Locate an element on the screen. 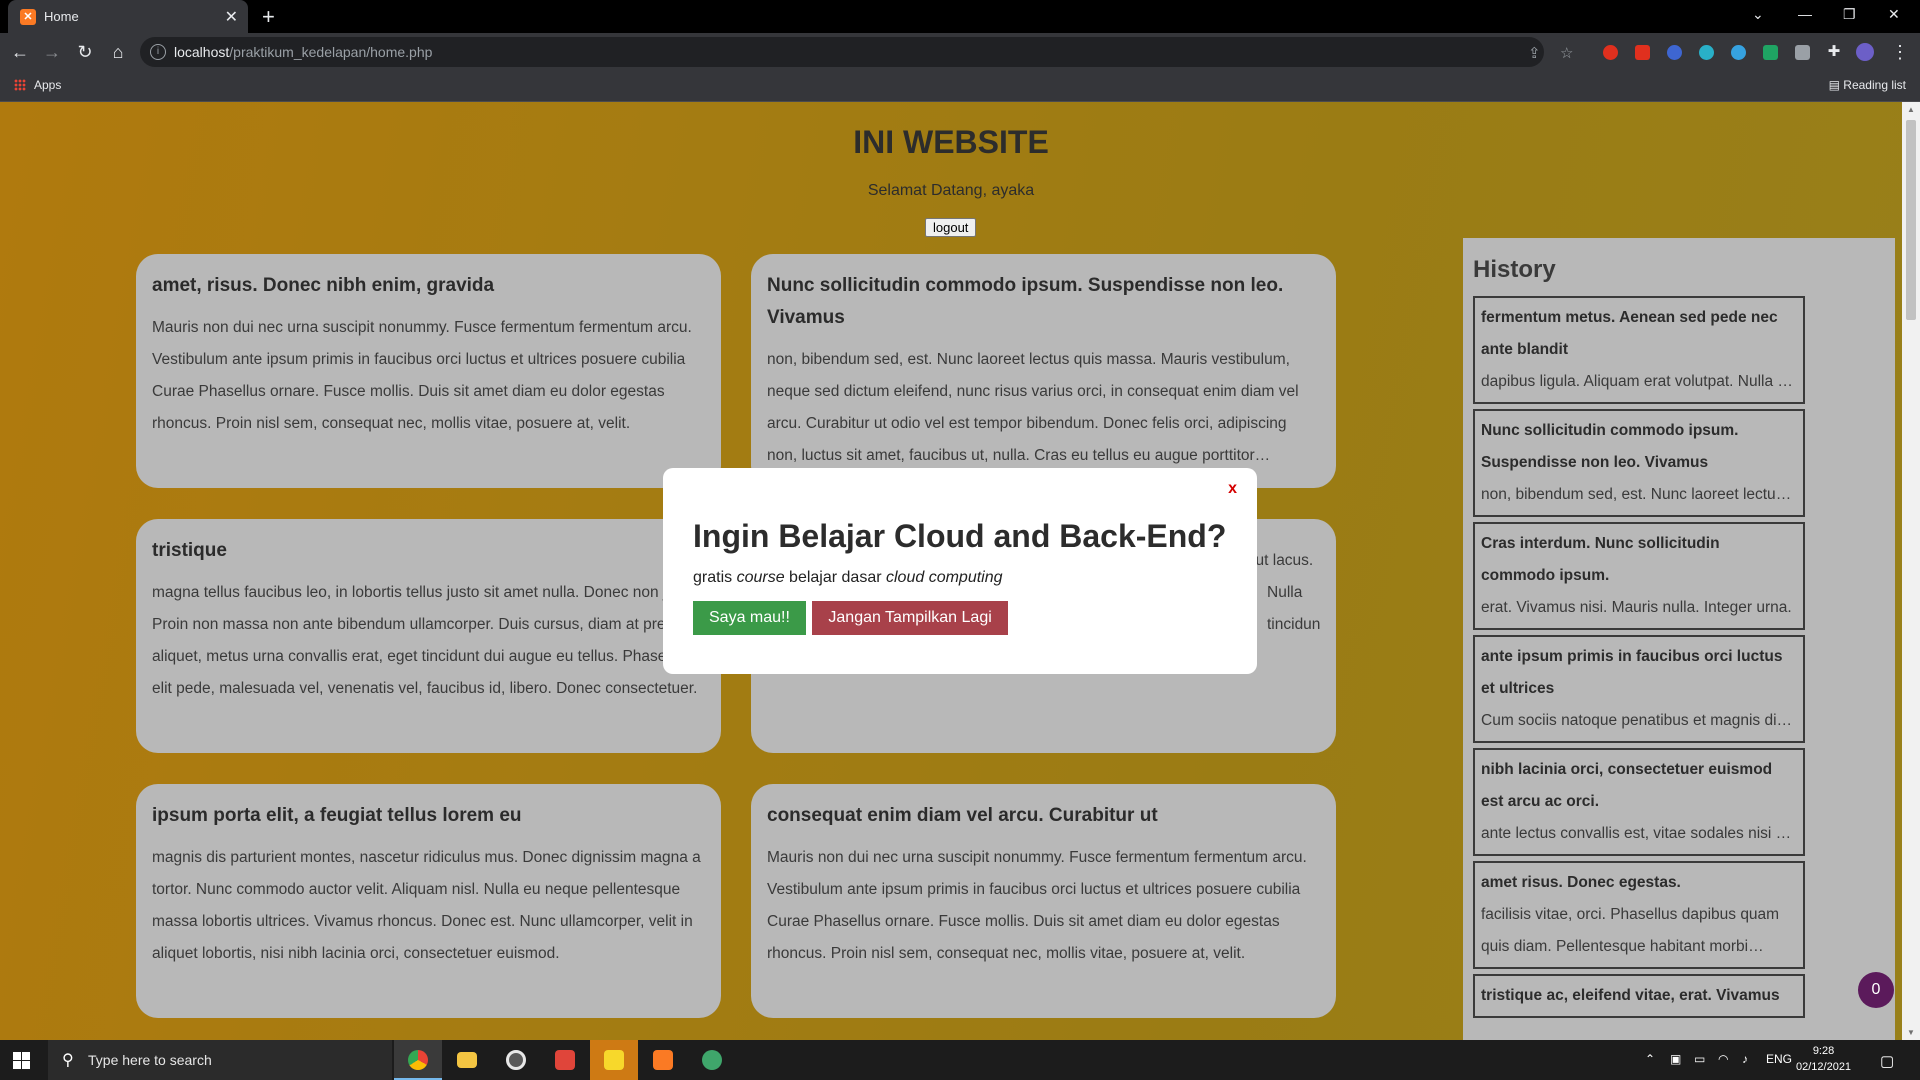 Image resolution: width=1920 pixels, height=1080 pixels. battery-icon: ▭ is located at coordinates (1699, 1059).